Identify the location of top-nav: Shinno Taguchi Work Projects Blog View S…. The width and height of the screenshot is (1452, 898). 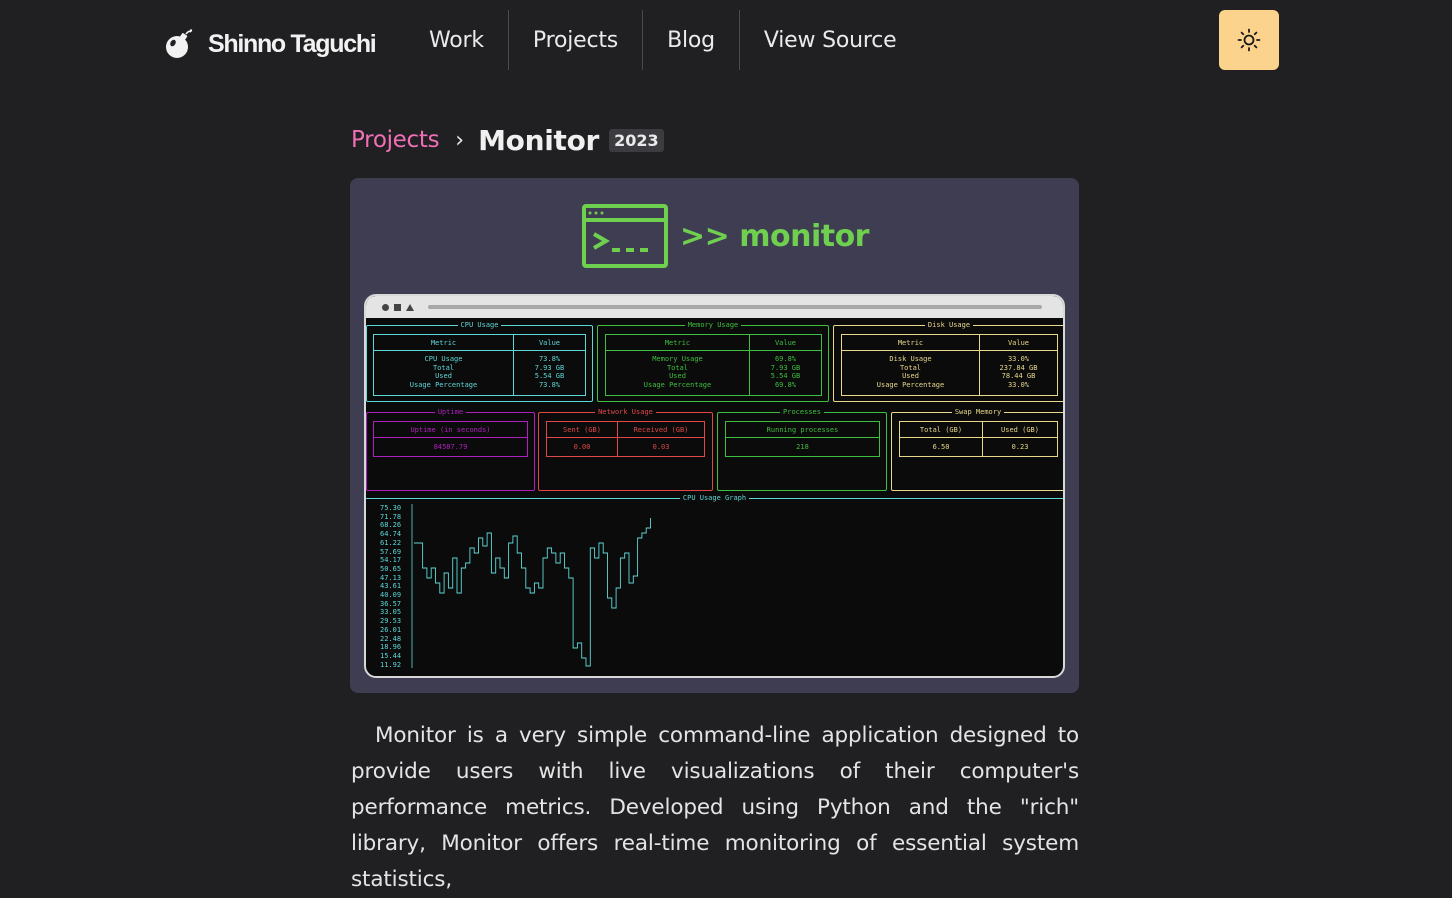
(726, 42).